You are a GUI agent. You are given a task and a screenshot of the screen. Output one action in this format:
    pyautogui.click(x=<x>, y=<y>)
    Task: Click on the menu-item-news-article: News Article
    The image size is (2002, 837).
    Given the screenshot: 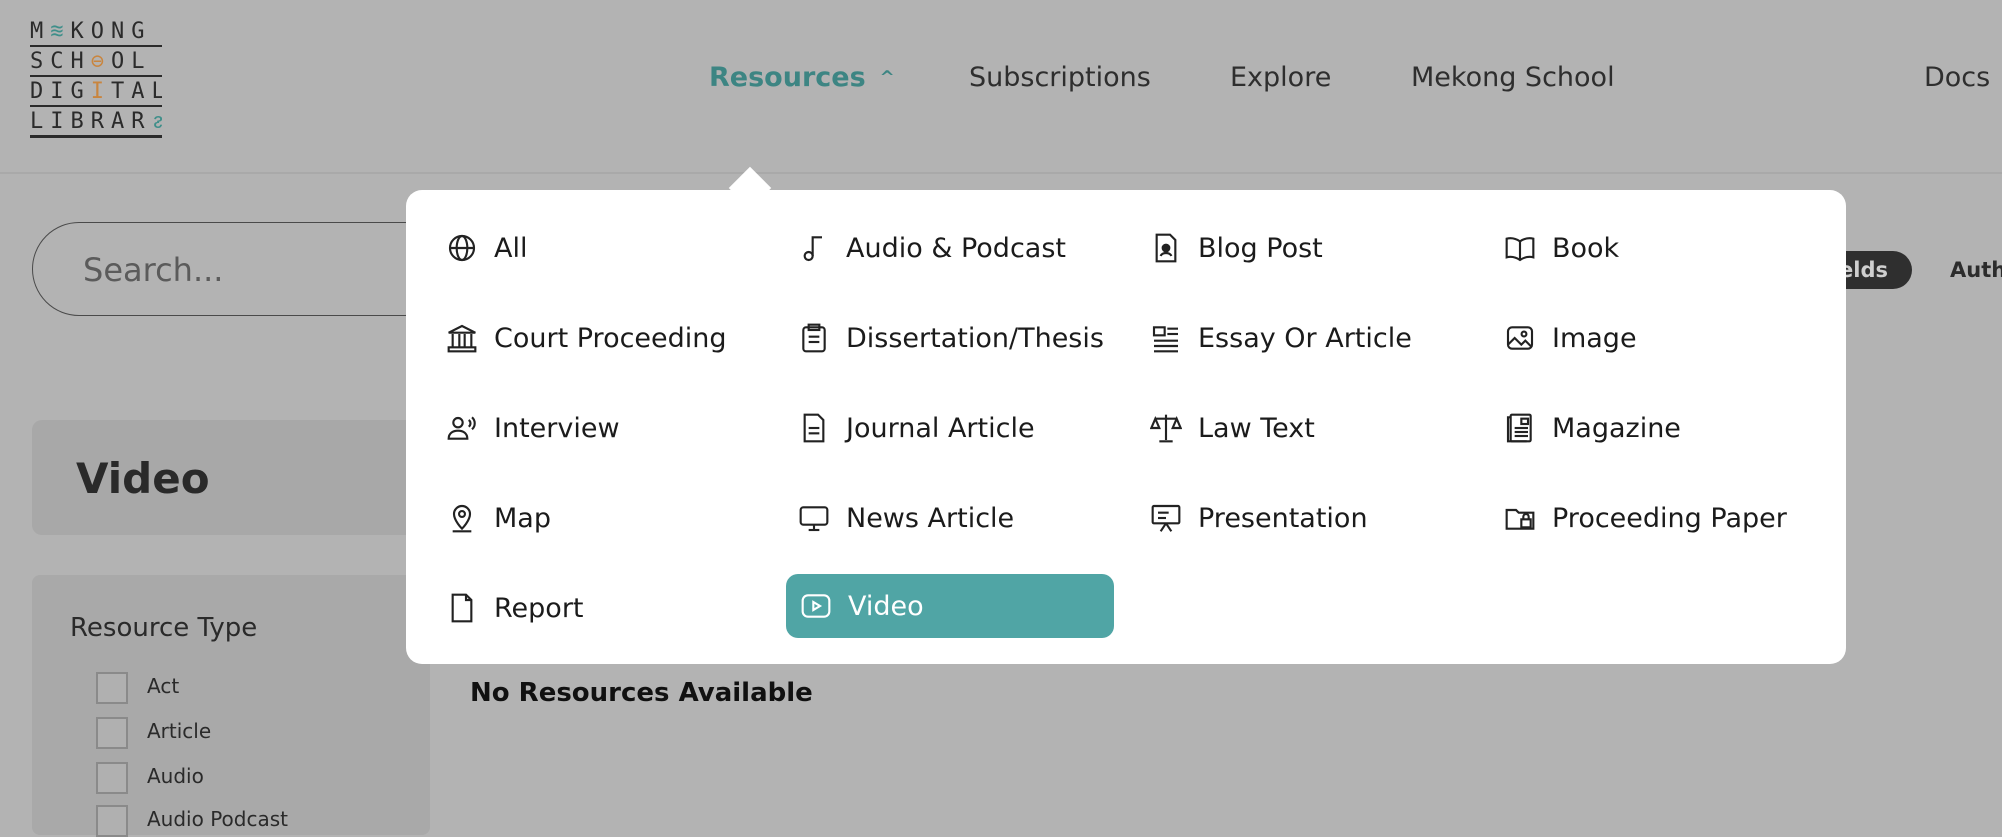 What is the action you would take?
    pyautogui.click(x=906, y=518)
    